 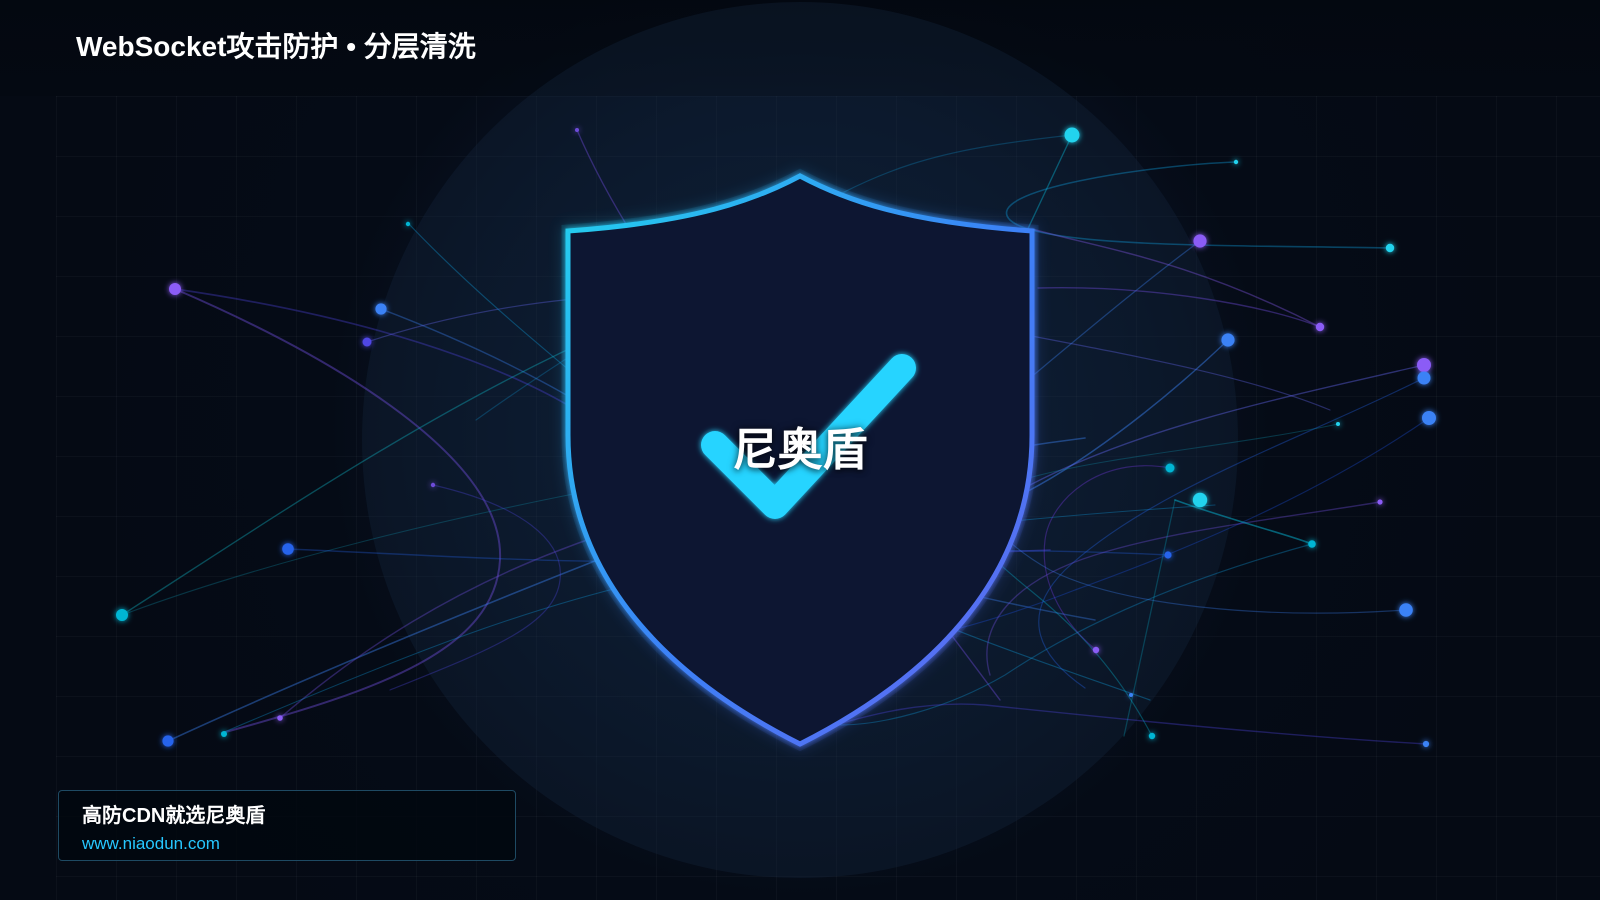 I want to click on brand-name: 尼奥盾, so click(x=800, y=449).